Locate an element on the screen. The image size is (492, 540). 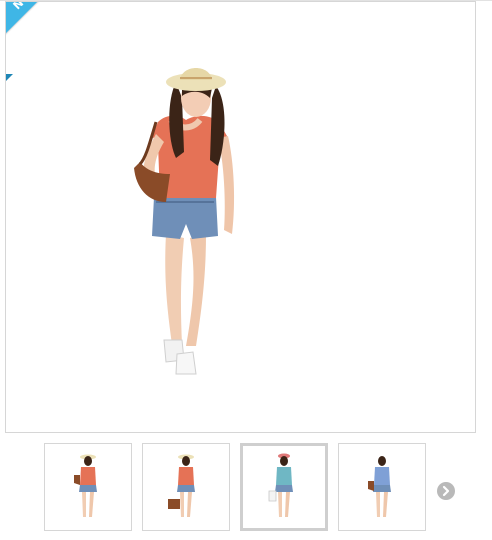
thumbnail-3-image is located at coordinates (280, 485).